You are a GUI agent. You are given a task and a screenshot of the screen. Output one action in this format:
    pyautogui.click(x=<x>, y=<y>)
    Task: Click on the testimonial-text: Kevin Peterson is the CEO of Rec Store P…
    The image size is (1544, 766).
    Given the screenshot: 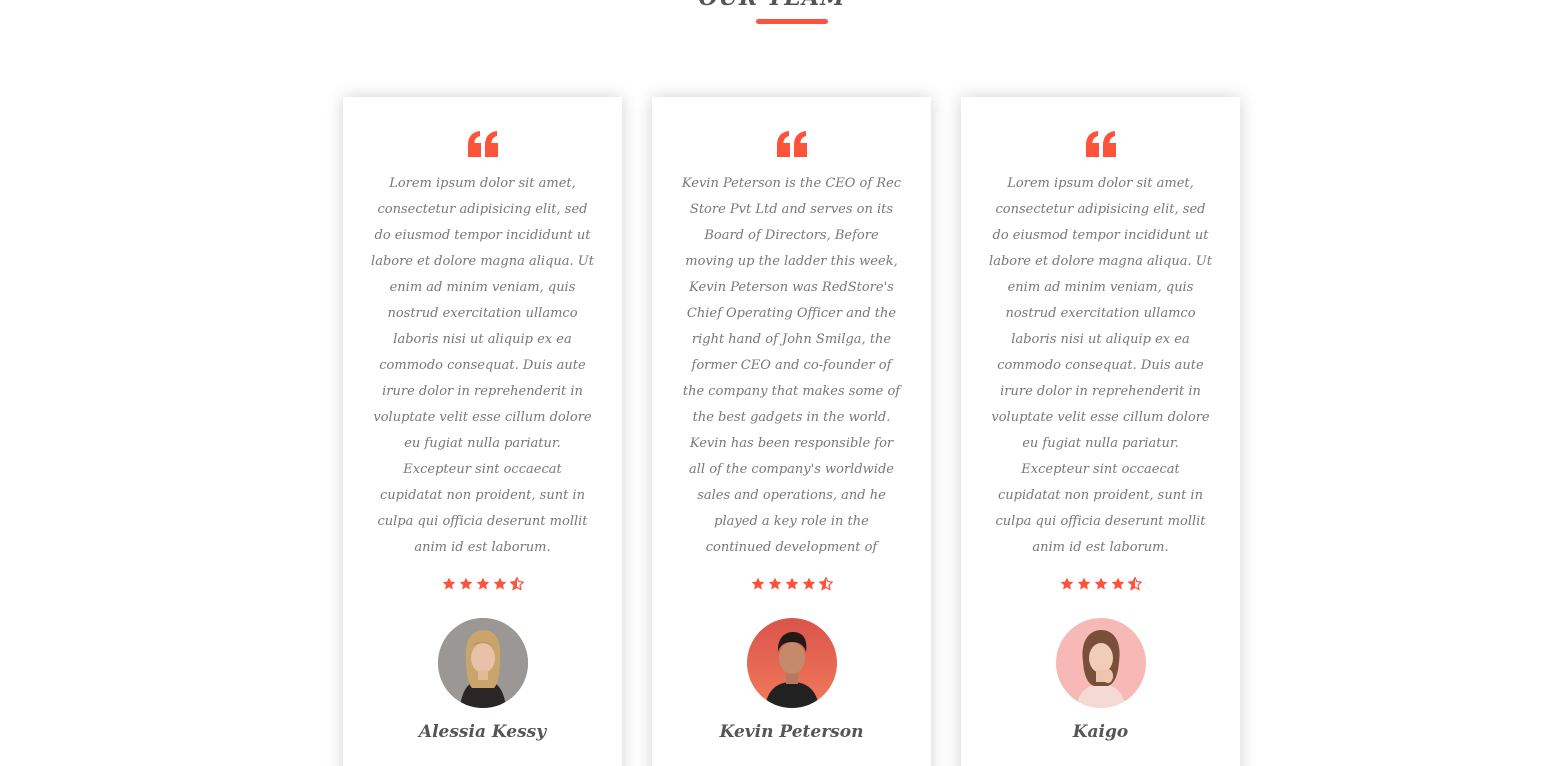 What is the action you would take?
    pyautogui.click(x=791, y=365)
    